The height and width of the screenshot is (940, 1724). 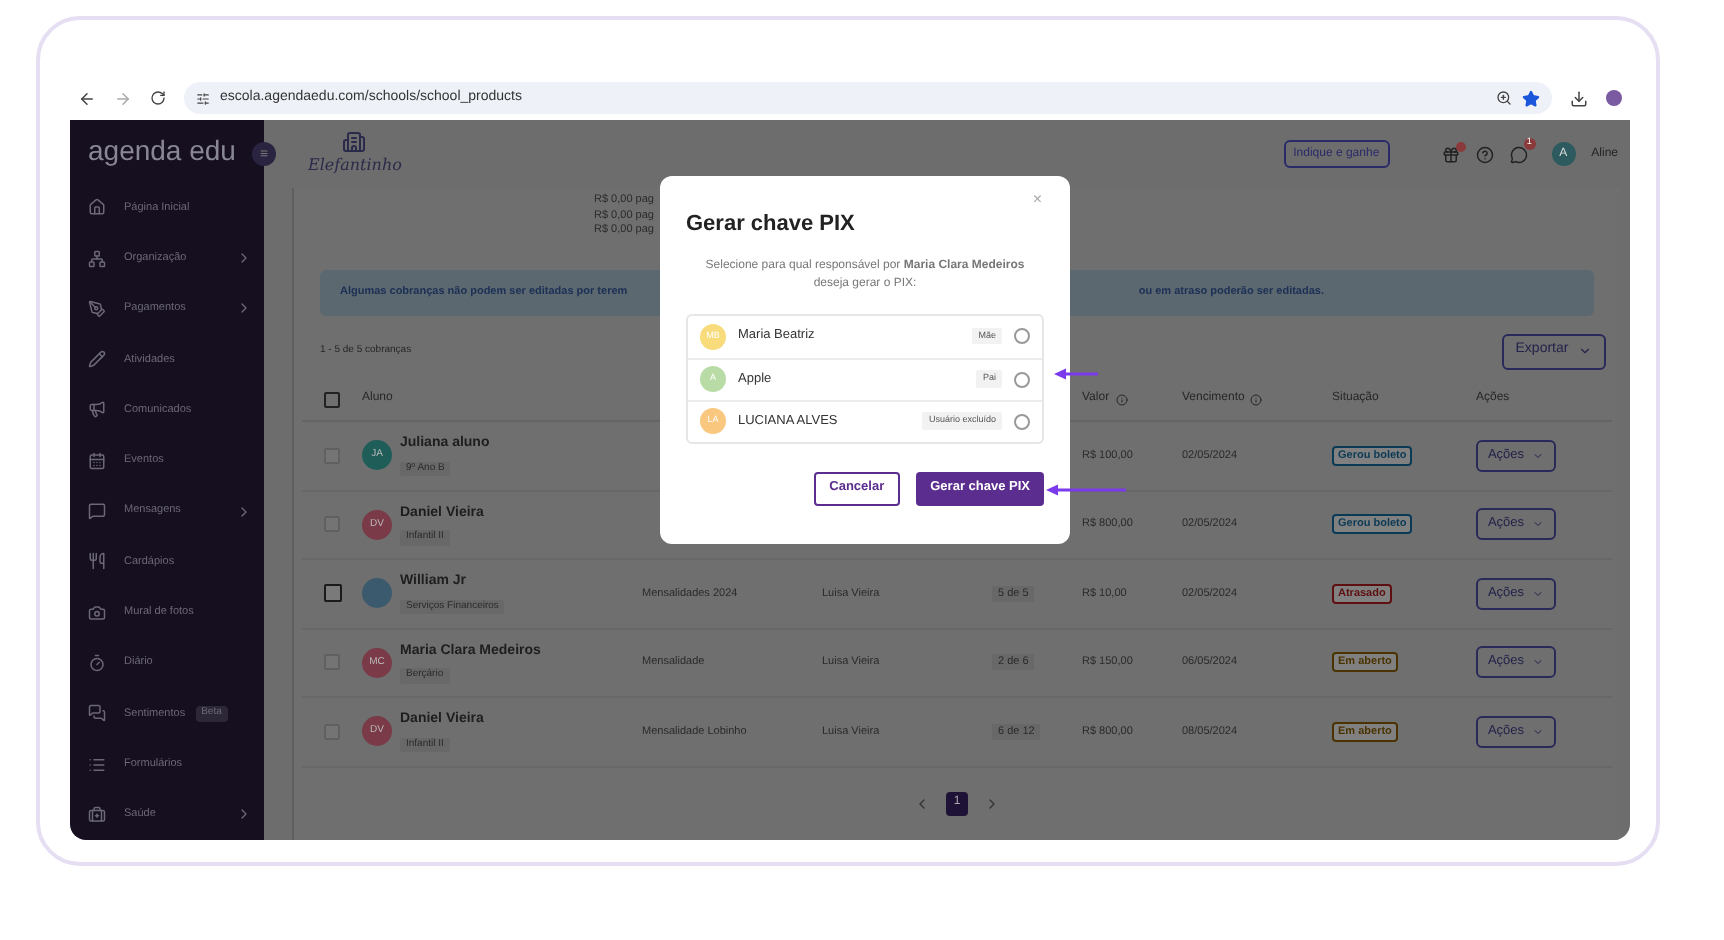 I want to click on pen-icon, so click(x=97, y=308).